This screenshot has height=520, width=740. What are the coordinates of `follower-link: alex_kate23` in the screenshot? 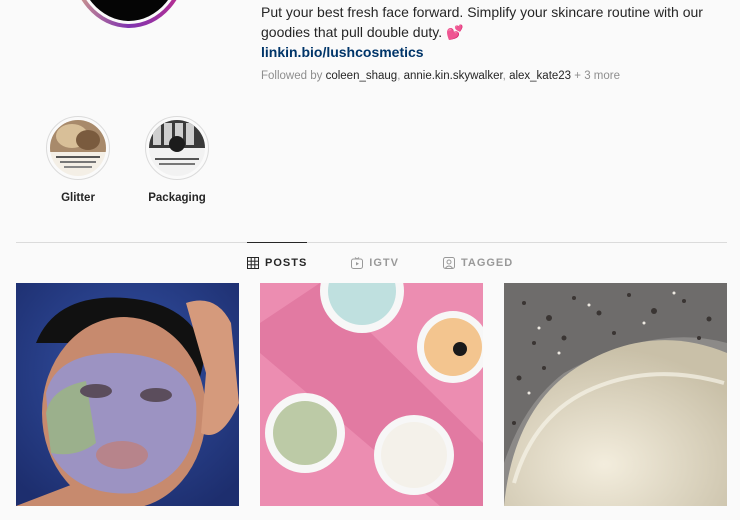 It's located at (540, 76).